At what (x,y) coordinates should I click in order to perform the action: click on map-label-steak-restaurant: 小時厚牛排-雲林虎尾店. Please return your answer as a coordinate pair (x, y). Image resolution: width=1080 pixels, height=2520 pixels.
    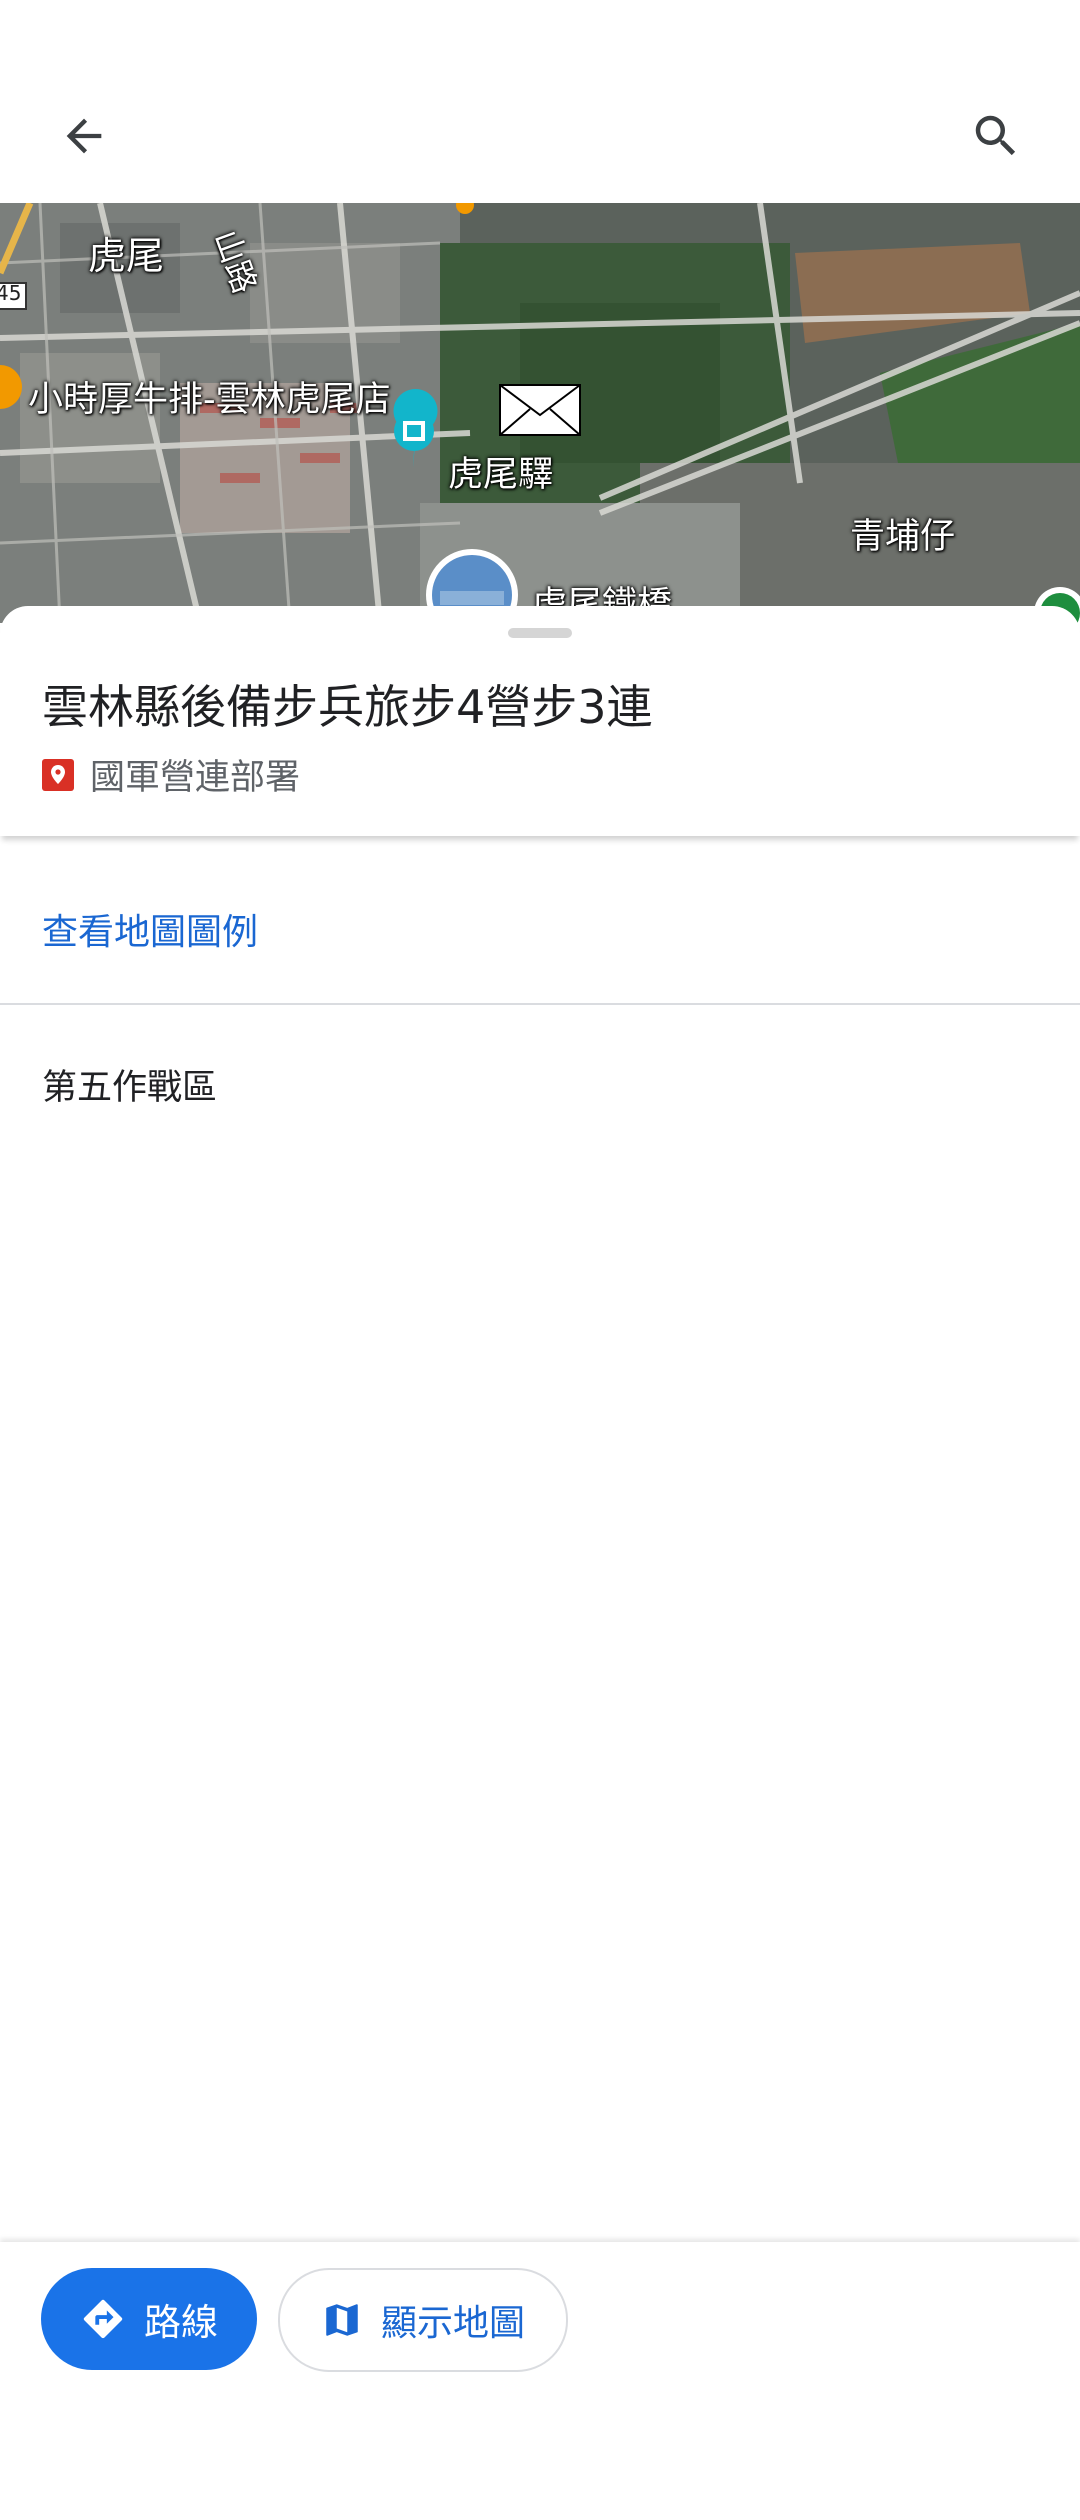
    Looking at the image, I should click on (209, 396).